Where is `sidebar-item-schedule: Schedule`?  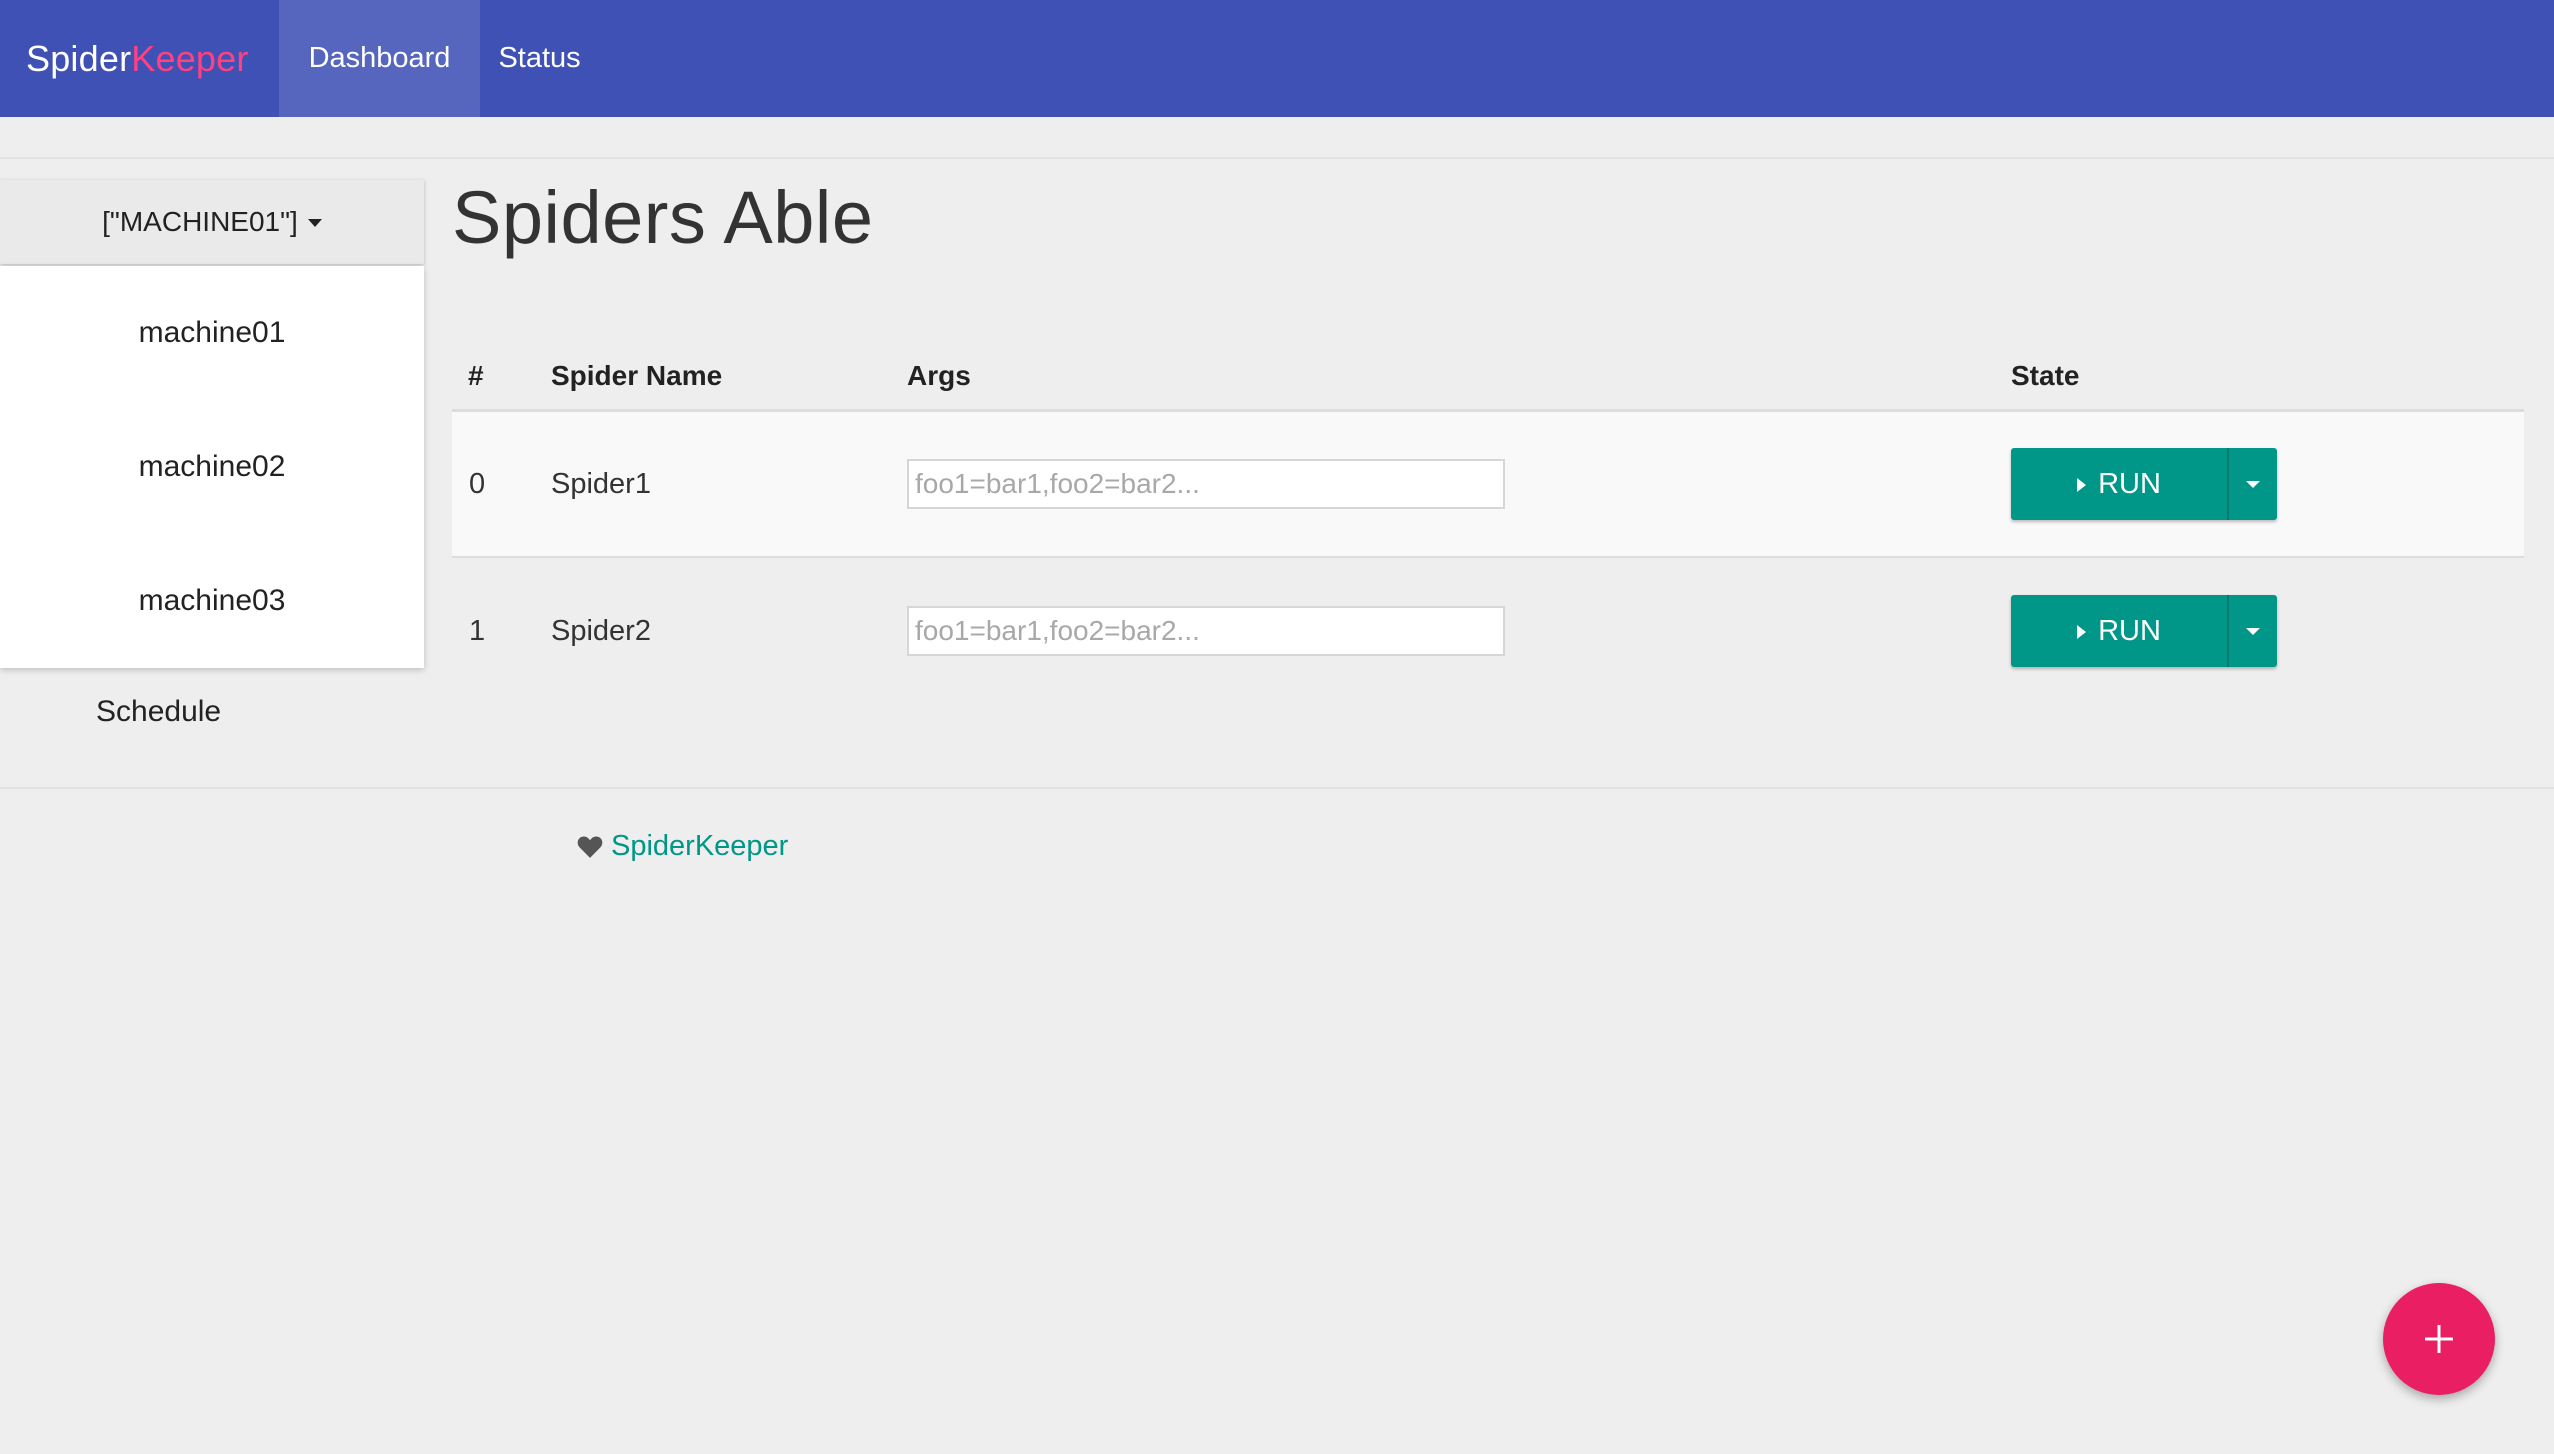
sidebar-item-schedule: Schedule is located at coordinates (158, 712).